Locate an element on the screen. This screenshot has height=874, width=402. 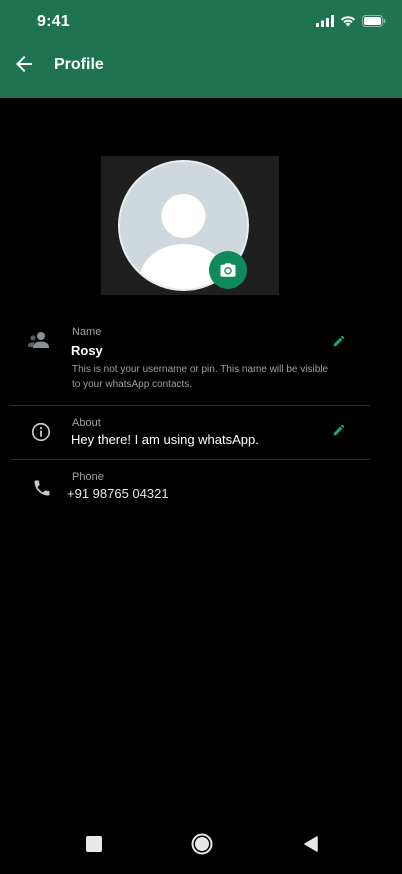
name-value: Rosy is located at coordinates (87, 350).